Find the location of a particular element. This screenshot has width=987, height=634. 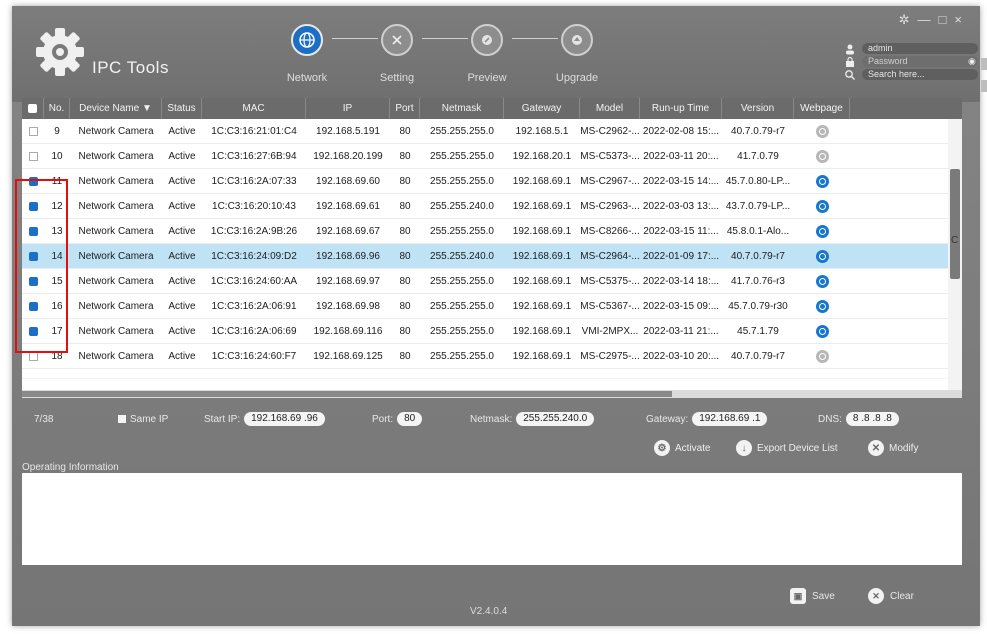

port-group: Port: 80 is located at coordinates (397, 419).